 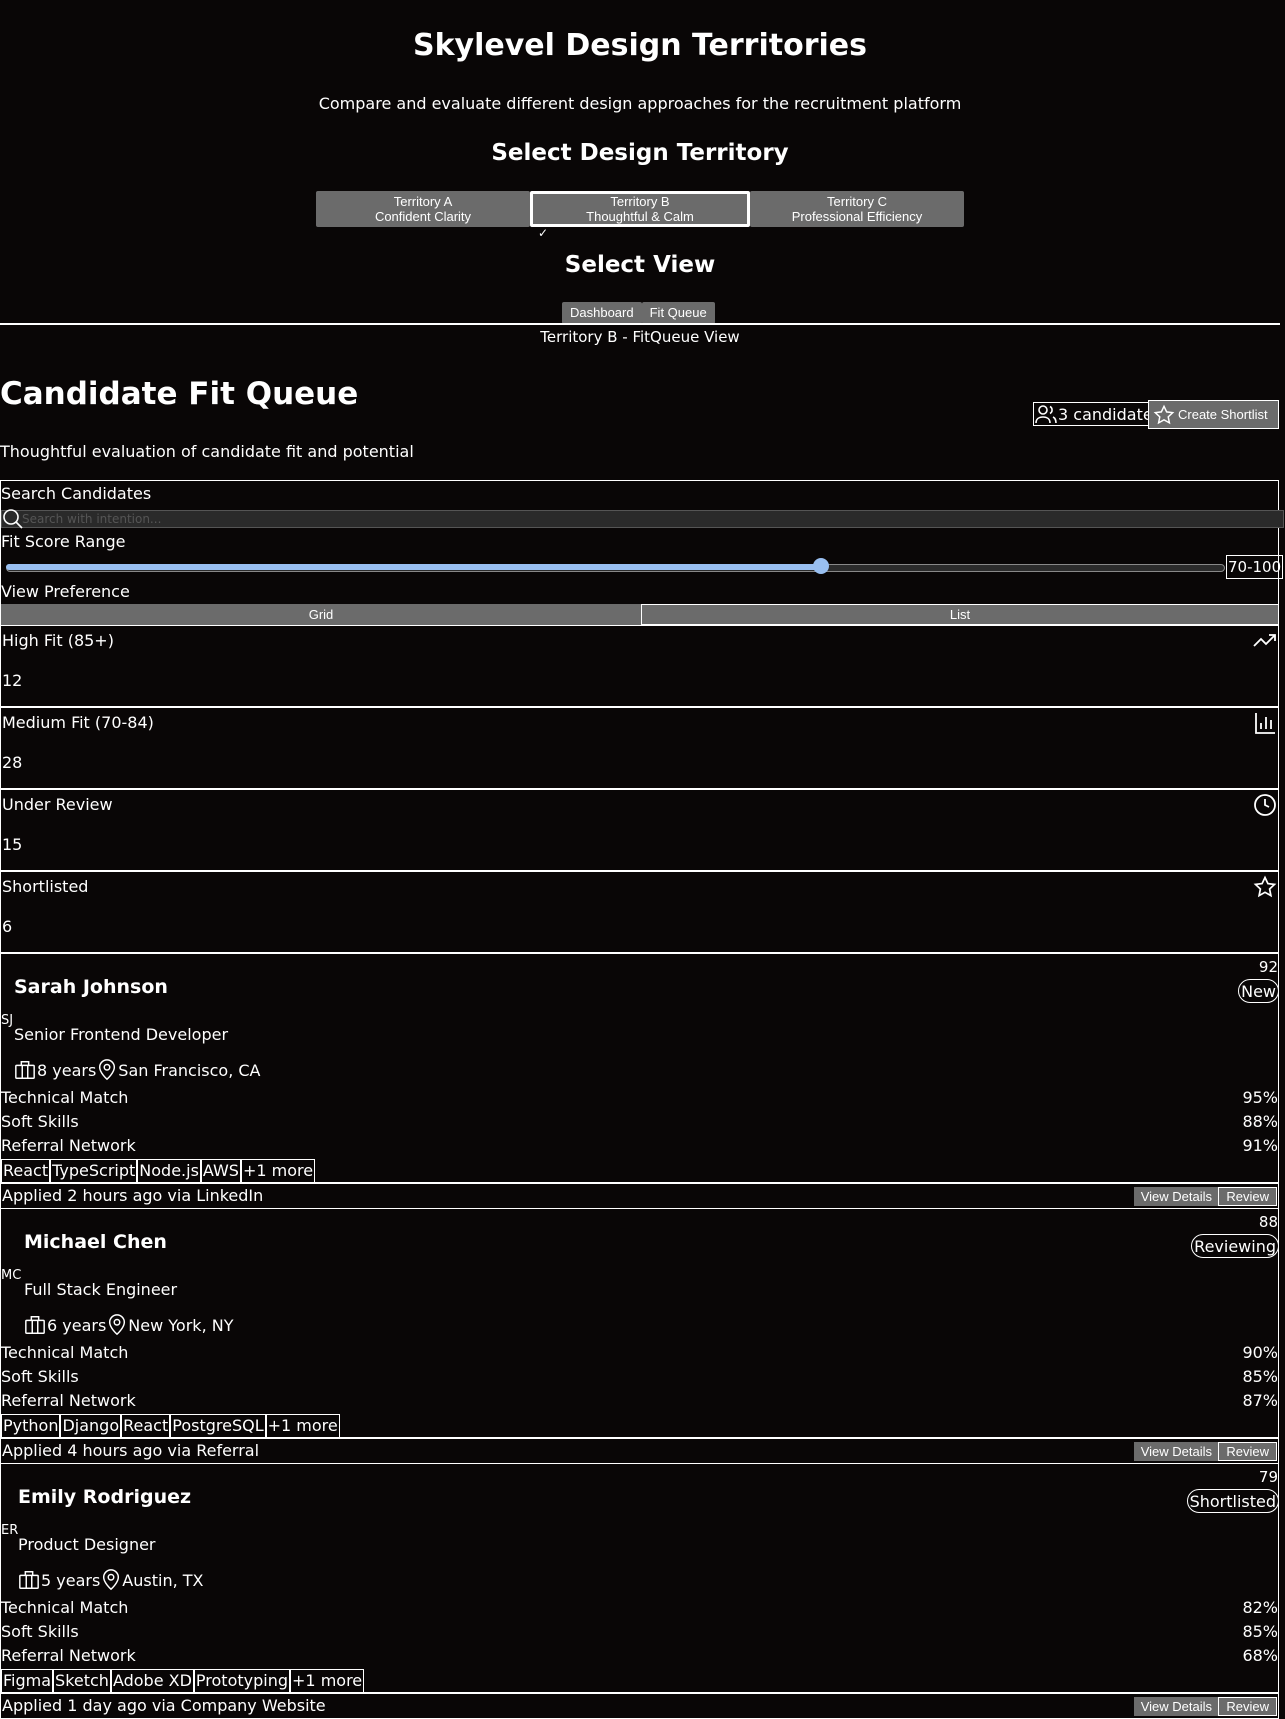 What do you see at coordinates (13, 519) in the screenshot?
I see `search-icon` at bounding box center [13, 519].